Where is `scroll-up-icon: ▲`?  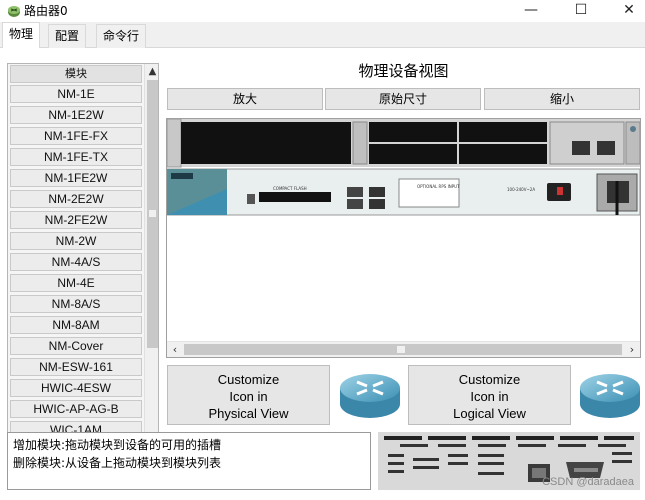
scroll-up-icon: ▲ is located at coordinates (151, 72).